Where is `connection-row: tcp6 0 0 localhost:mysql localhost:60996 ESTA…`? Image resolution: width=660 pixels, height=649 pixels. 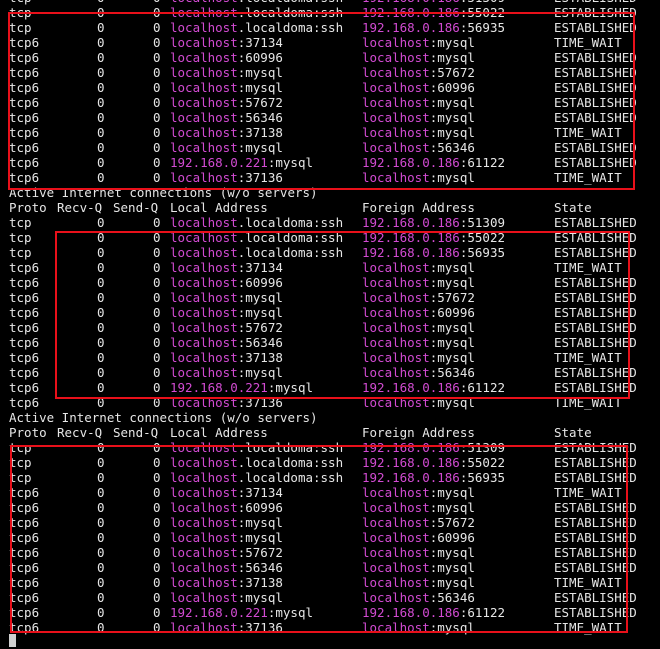
connection-row: tcp6 0 0 localhost:mysql localhost:60996 ESTA… is located at coordinates (330, 312).